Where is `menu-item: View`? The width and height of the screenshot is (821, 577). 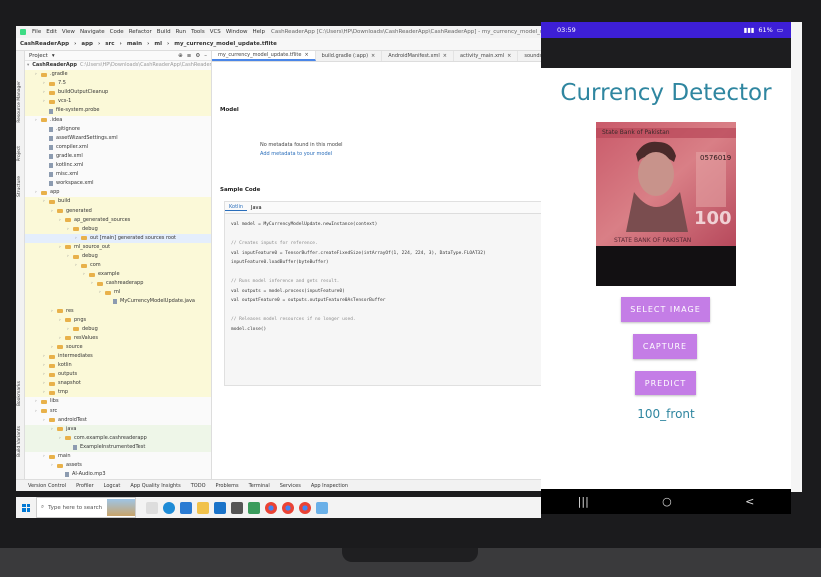 menu-item: View is located at coordinates (68, 32).